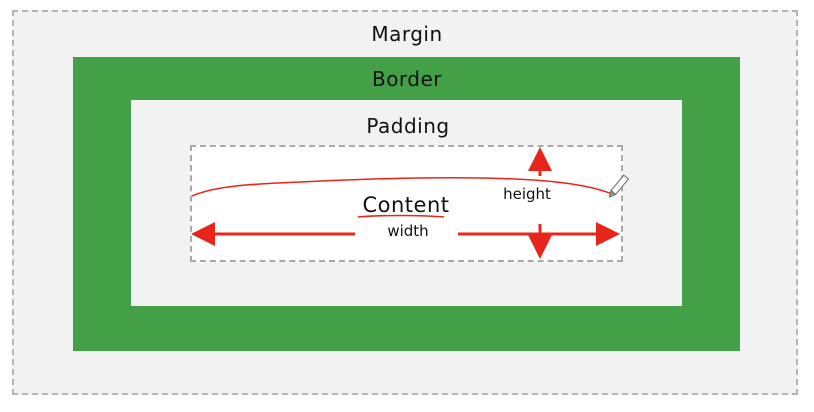 This screenshot has height=412, width=814. I want to click on content-top-curve, so click(402, 186).